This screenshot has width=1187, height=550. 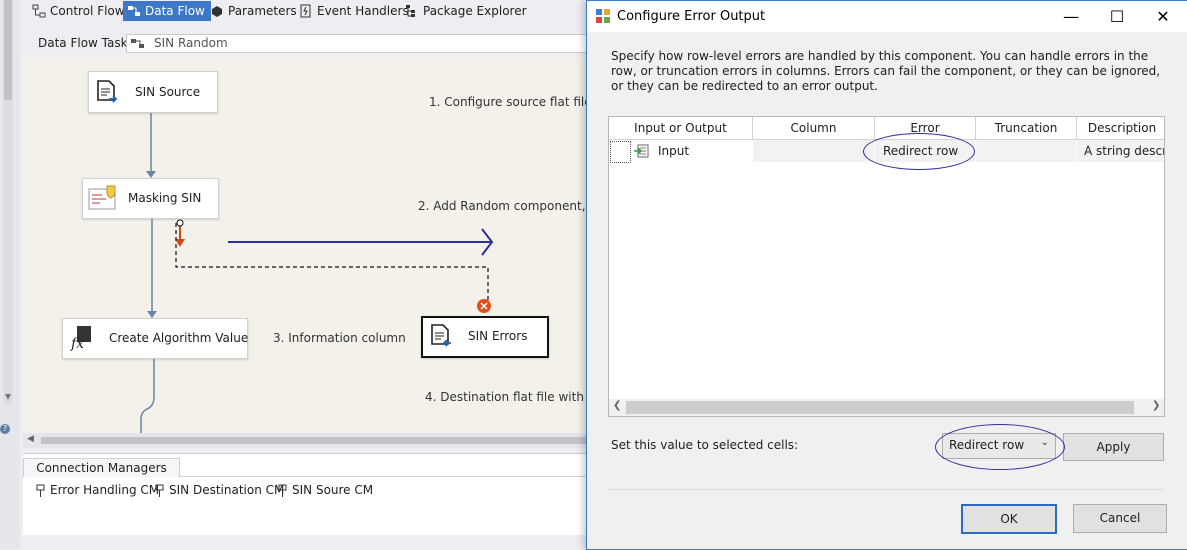 I want to click on connection-manager-item: SIN Destination CM, so click(x=219, y=490).